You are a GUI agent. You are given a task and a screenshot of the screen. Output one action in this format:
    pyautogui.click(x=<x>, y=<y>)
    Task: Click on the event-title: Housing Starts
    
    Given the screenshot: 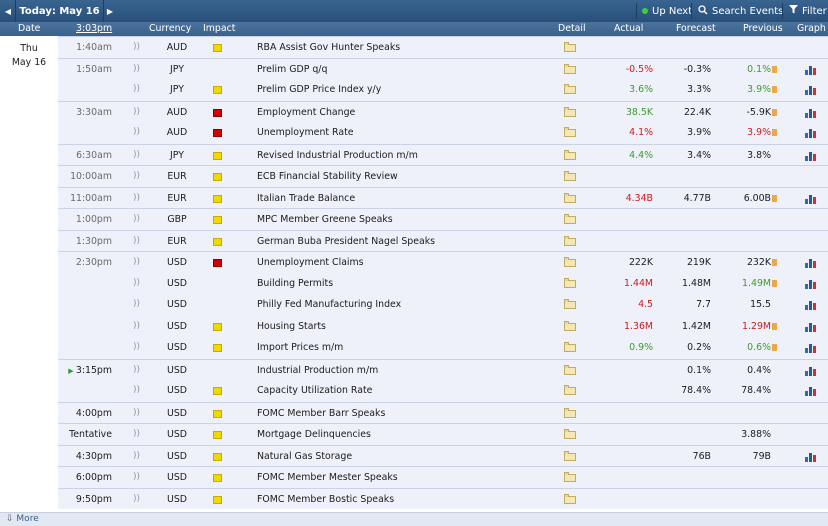 What is the action you would take?
    pyautogui.click(x=291, y=326)
    